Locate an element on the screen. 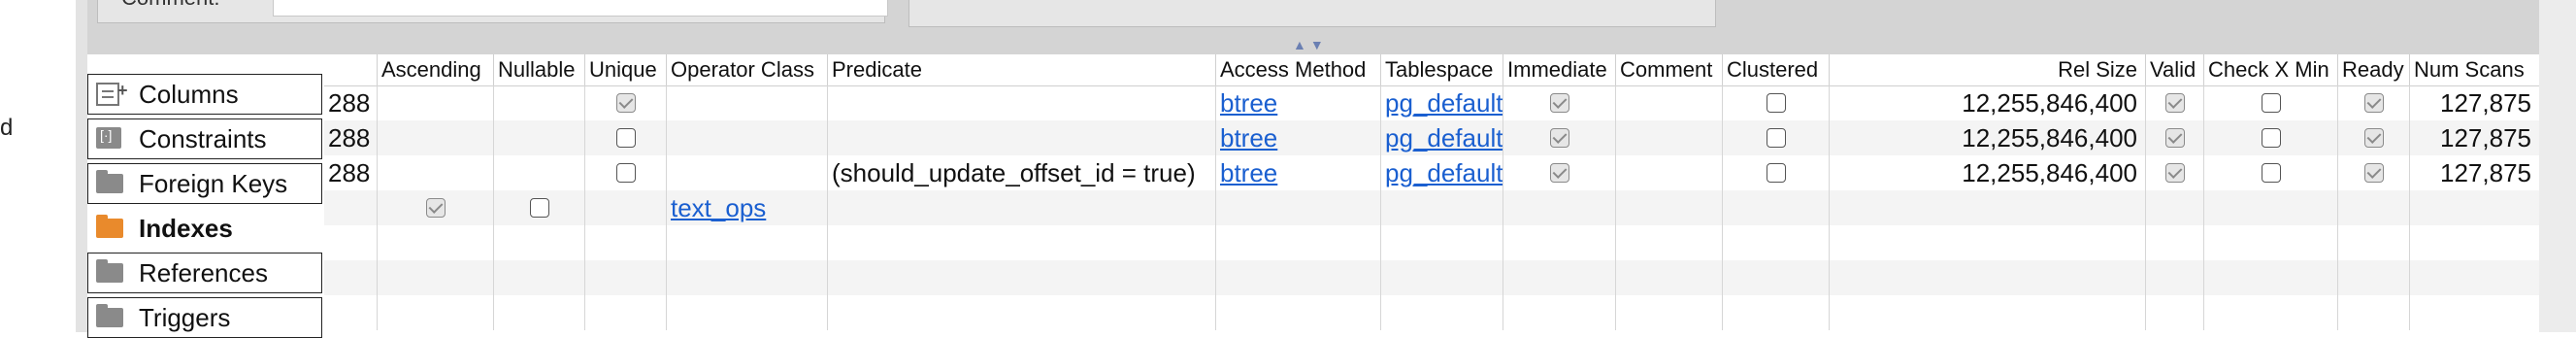  sidebar-item-label: References is located at coordinates (203, 272).